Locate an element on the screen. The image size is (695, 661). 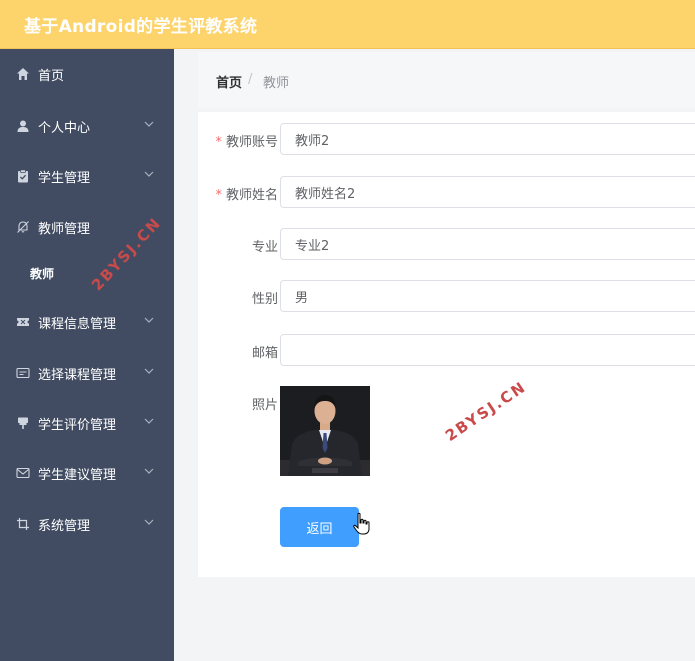
pin-icon is located at coordinates (23, 423).